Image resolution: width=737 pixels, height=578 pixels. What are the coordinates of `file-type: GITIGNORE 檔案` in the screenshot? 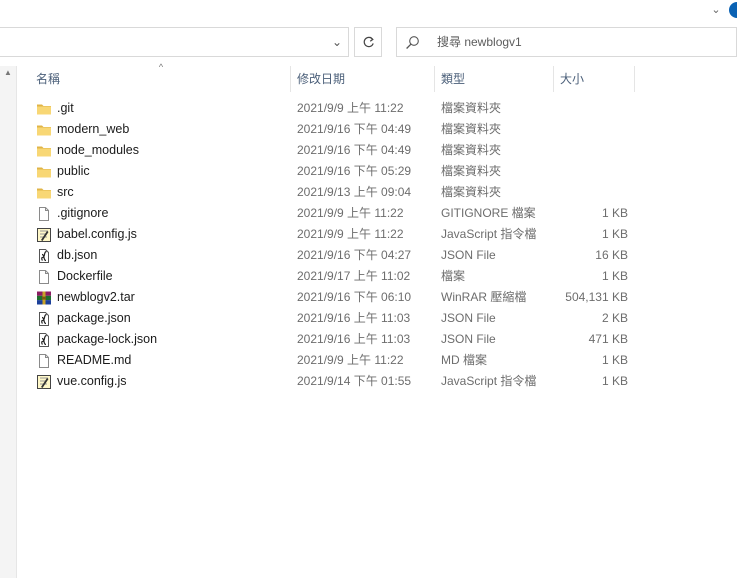 It's located at (488, 213).